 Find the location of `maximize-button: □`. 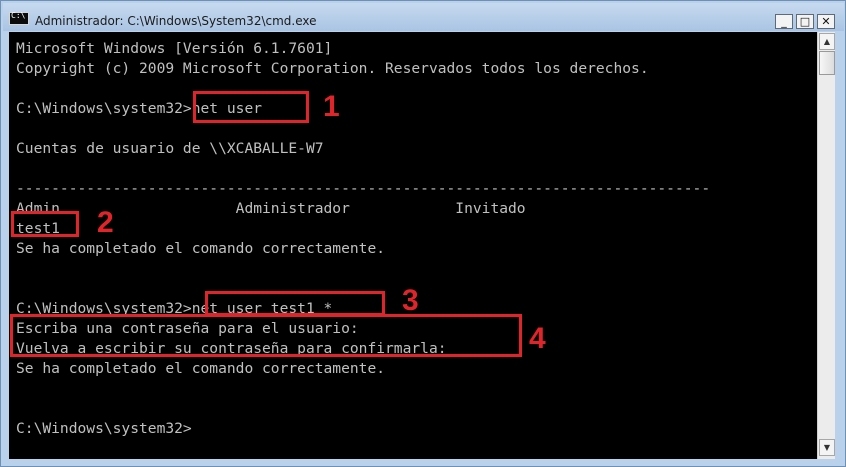

maximize-button: □ is located at coordinates (805, 21).